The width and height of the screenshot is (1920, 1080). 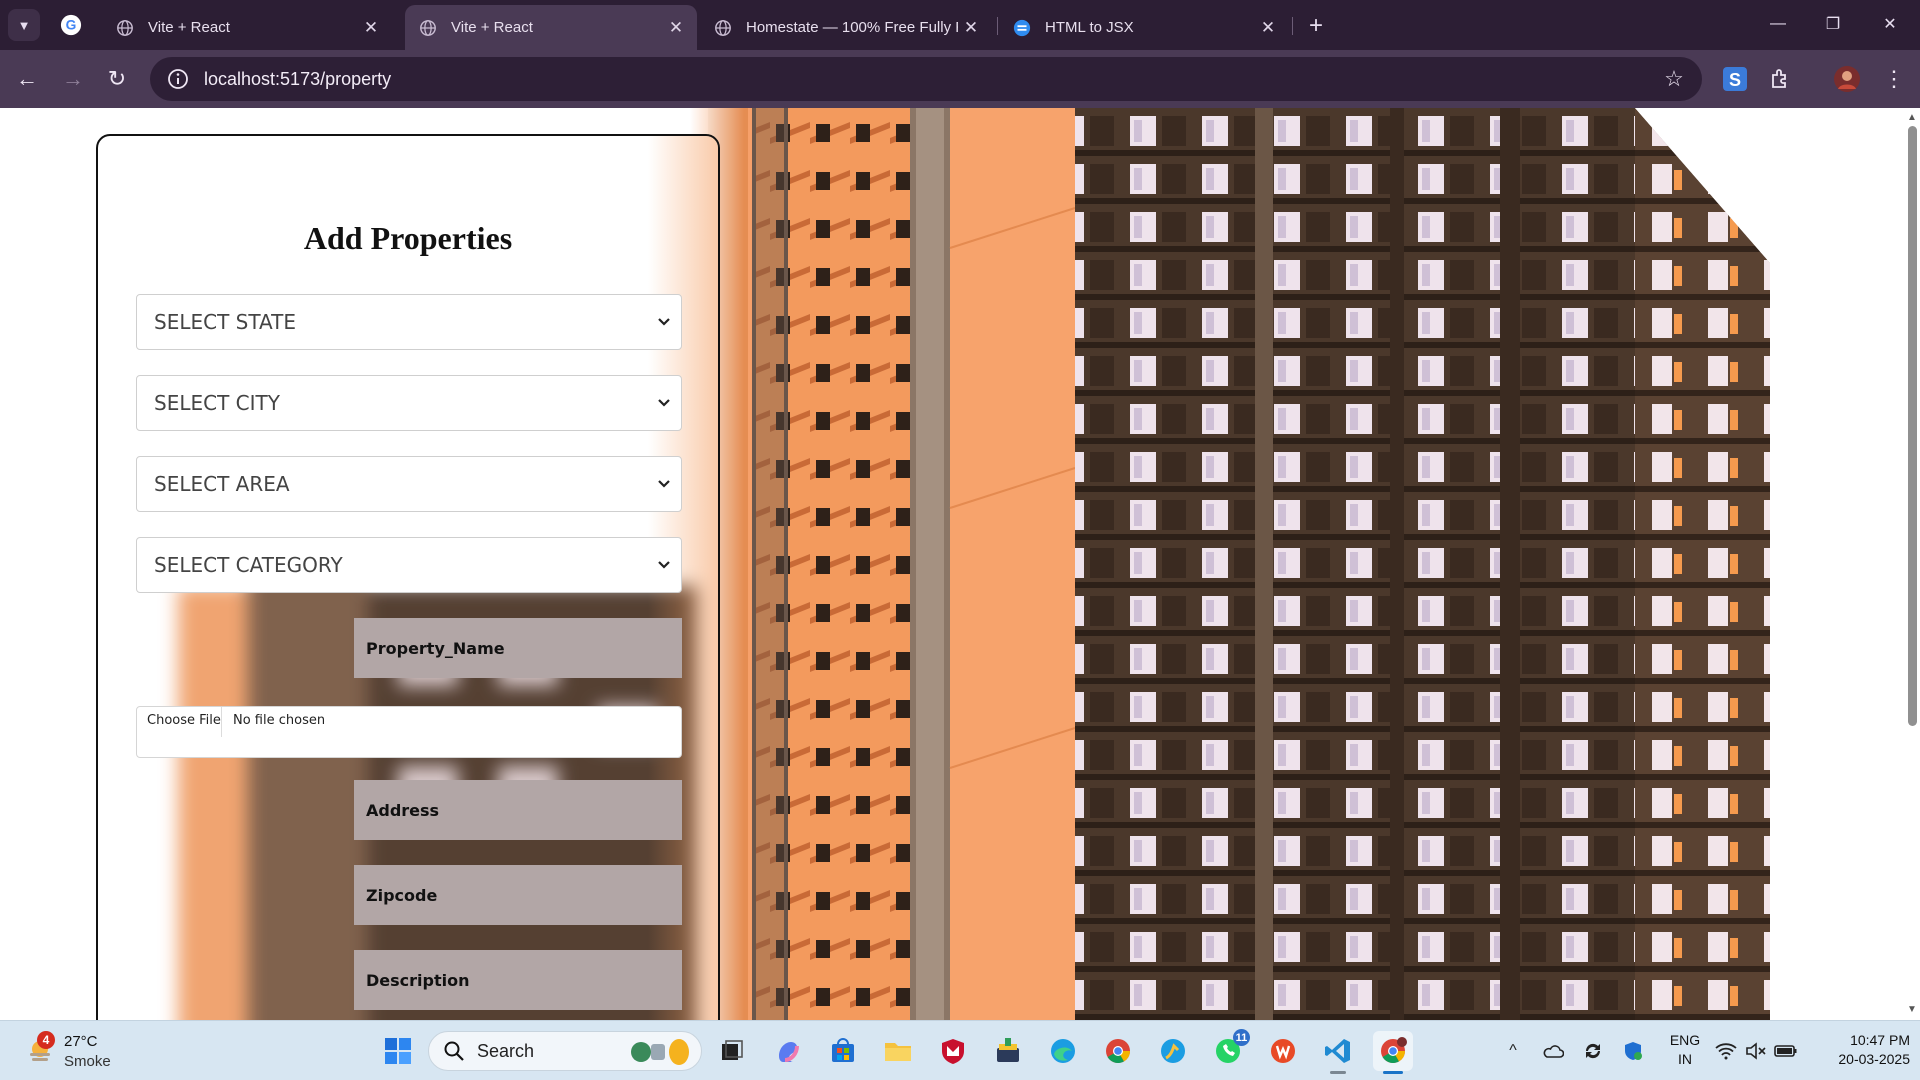 I want to click on bookmark-star-icon: ☆, so click(x=1674, y=79).